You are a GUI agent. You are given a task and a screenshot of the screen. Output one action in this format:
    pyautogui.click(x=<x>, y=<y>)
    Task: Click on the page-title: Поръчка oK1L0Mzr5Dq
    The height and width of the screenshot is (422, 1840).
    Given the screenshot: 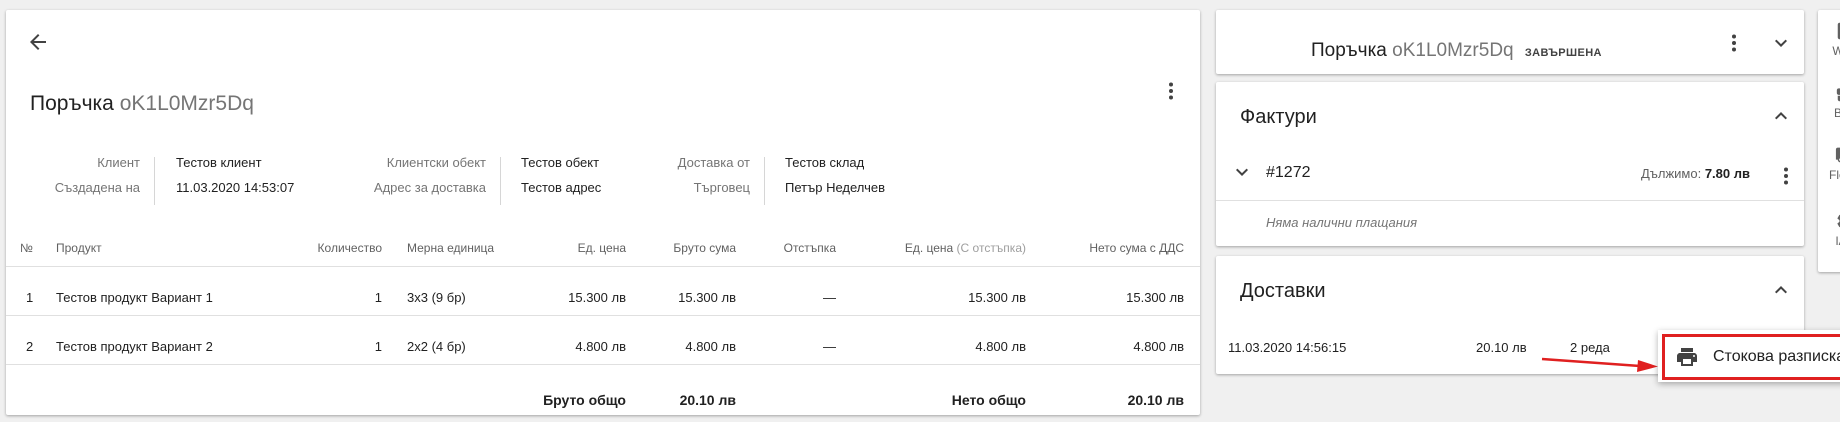 What is the action you would take?
    pyautogui.click(x=142, y=104)
    